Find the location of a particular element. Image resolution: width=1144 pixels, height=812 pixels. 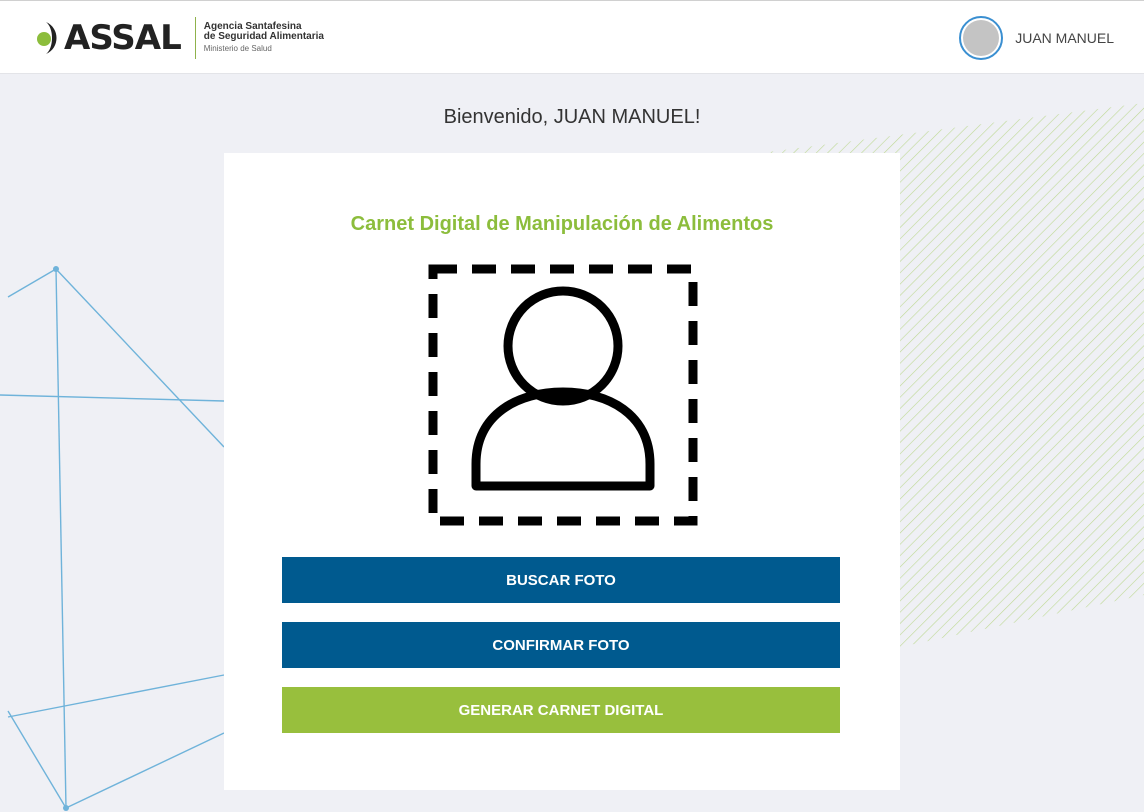

avatar-image is located at coordinates (981, 38).